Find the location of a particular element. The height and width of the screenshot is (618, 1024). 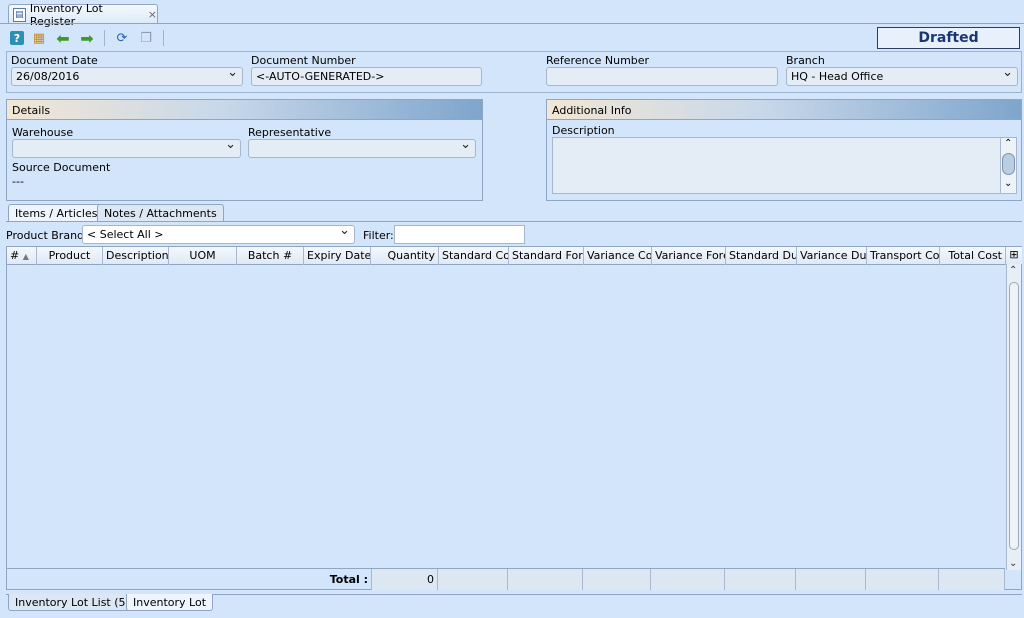

copy-icon: ❐ is located at coordinates (146, 38).